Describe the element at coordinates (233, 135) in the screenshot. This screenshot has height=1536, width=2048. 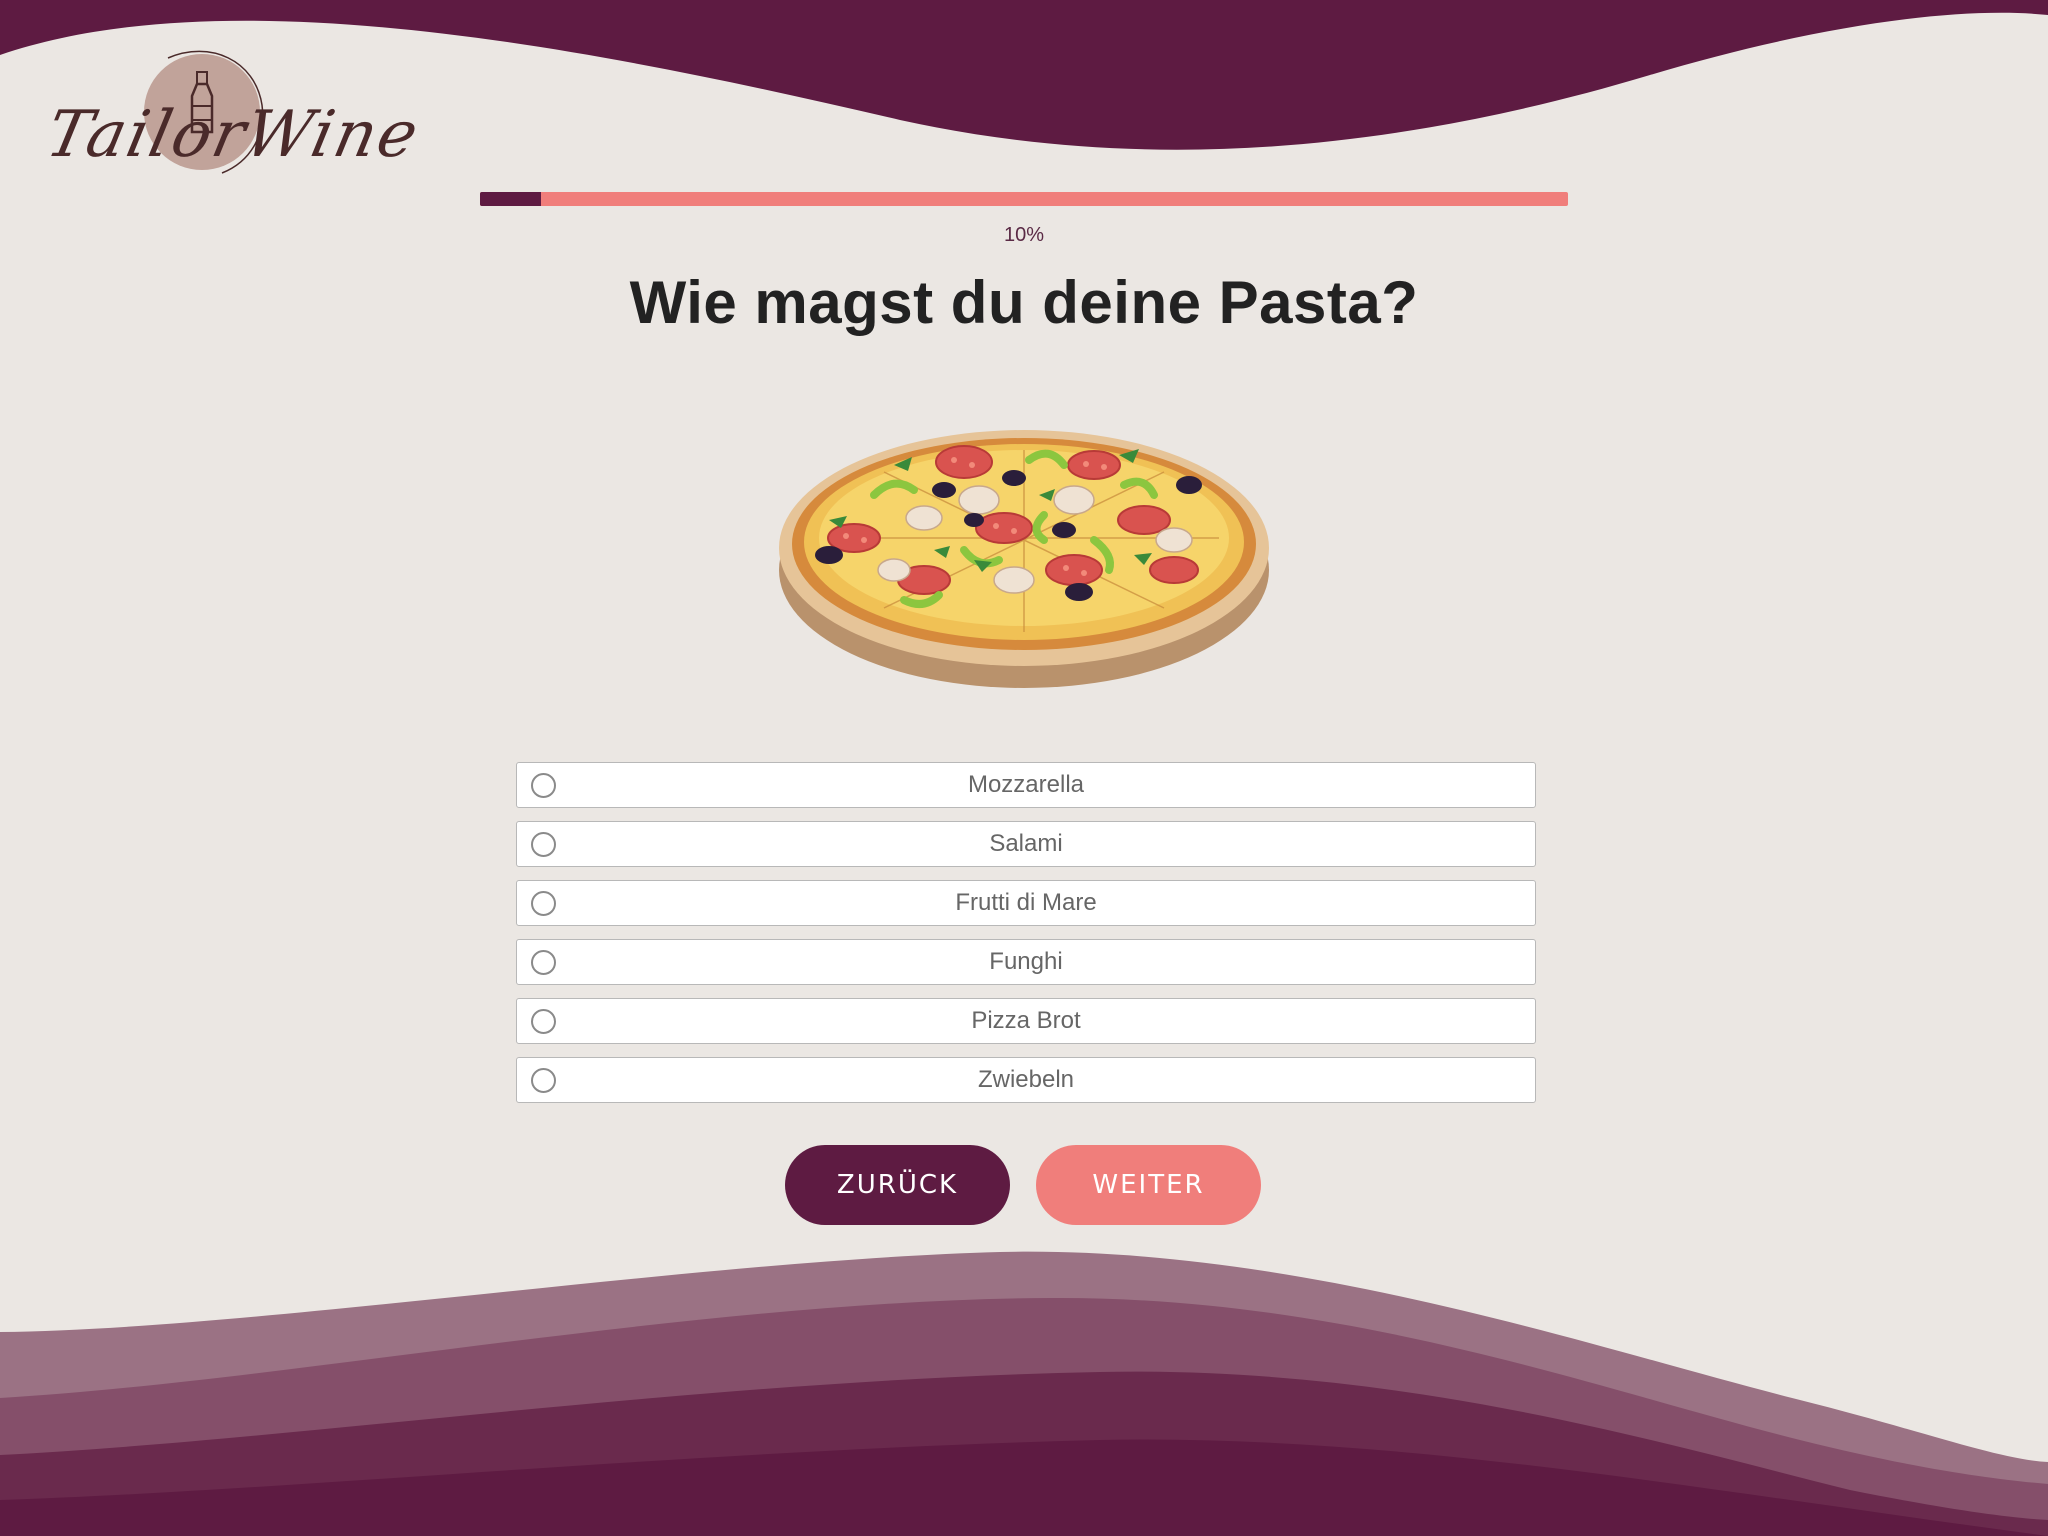
I see `logo-text: TailorWine` at that location.